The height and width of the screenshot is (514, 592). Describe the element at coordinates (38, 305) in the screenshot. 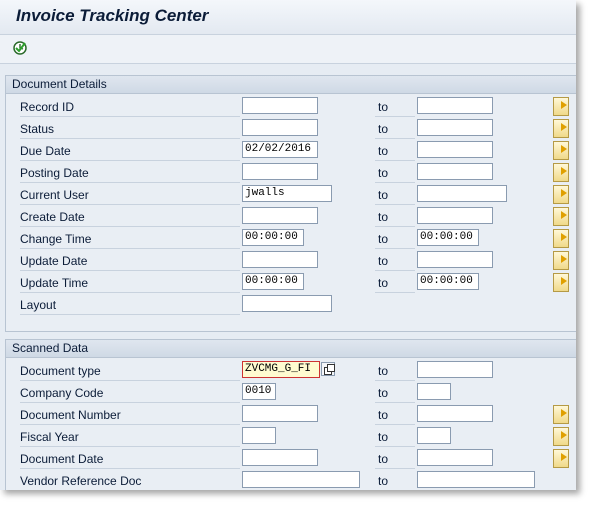

I see `layout-label: Layout` at that location.